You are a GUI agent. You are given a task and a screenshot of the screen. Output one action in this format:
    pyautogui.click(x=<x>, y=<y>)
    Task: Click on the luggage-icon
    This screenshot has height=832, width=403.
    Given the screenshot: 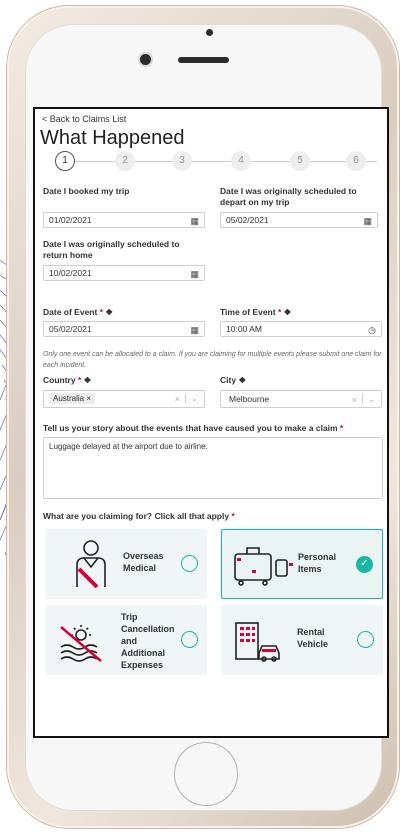 What is the action you would take?
    pyautogui.click(x=263, y=566)
    